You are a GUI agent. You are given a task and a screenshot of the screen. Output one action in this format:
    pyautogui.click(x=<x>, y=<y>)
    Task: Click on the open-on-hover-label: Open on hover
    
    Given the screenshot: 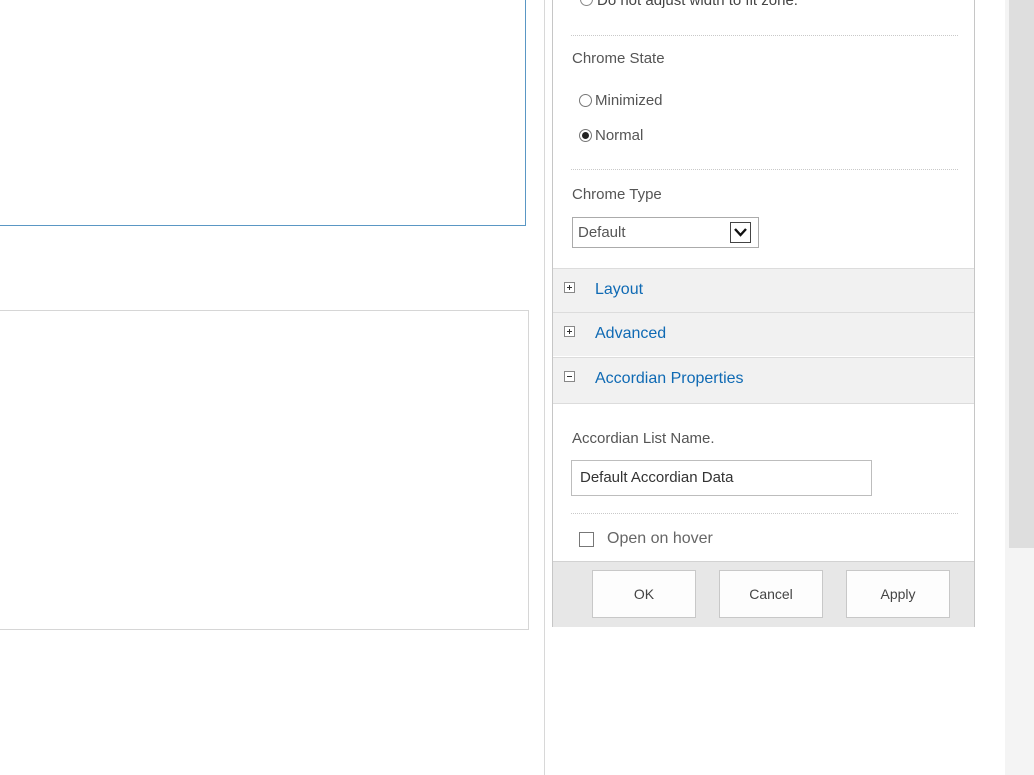 What is the action you would take?
    pyautogui.click(x=660, y=538)
    